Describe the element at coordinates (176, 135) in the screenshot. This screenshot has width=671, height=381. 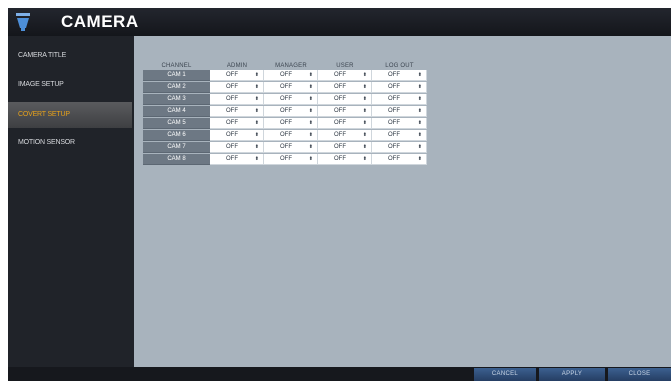
I see `channel-label: CAM 6` at that location.